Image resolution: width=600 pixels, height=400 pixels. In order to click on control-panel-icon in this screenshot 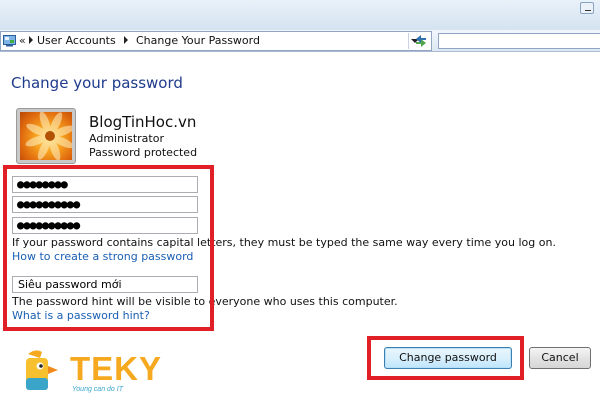, I will do `click(9, 41)`.